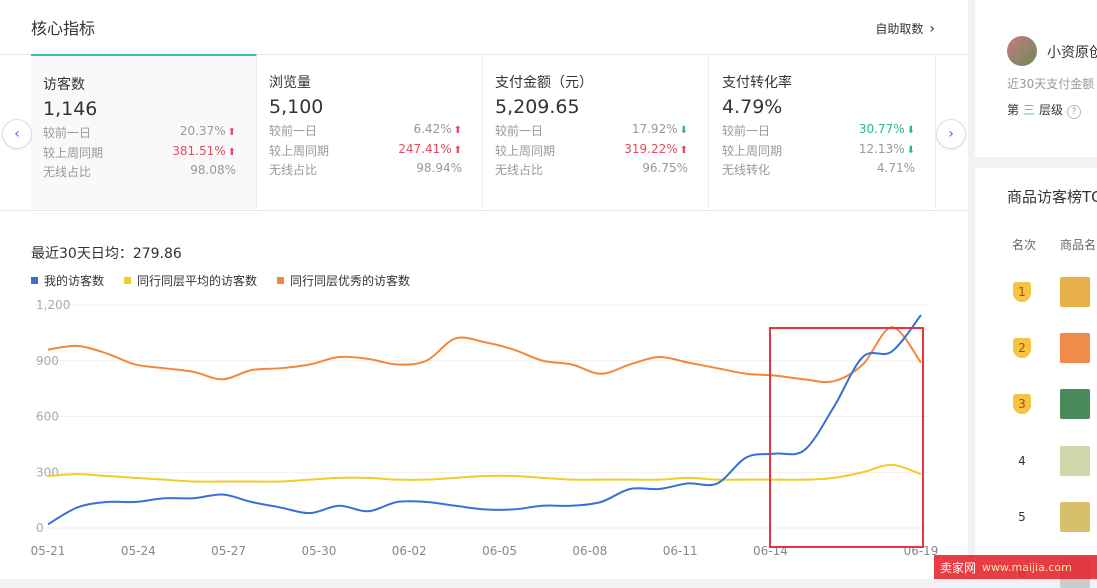  Describe the element at coordinates (752, 107) in the screenshot. I see `metric-value: 4.79%` at that location.